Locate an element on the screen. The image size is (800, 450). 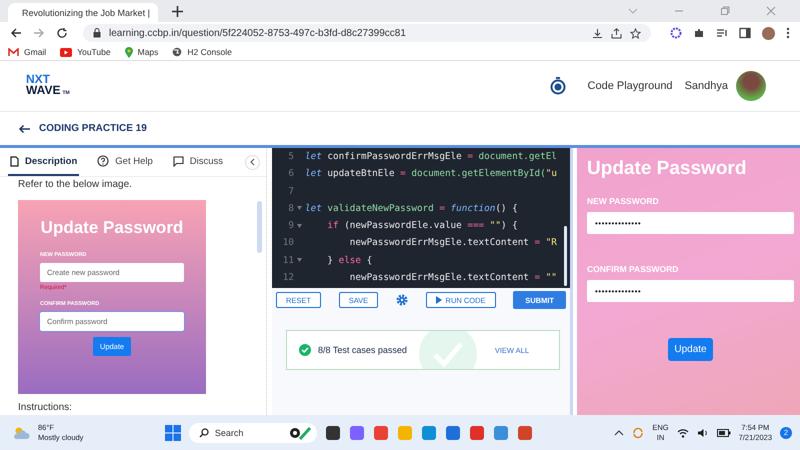
line-number: 5 is located at coordinates (290, 156).